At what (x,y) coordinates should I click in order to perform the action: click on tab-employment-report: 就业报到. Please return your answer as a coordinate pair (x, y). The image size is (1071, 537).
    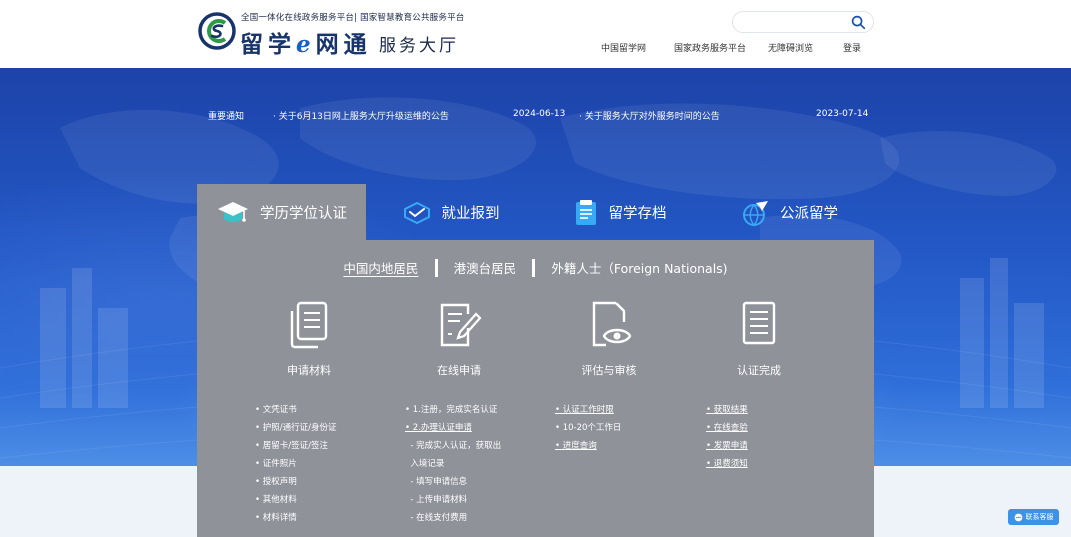
    Looking at the image, I should click on (450, 212).